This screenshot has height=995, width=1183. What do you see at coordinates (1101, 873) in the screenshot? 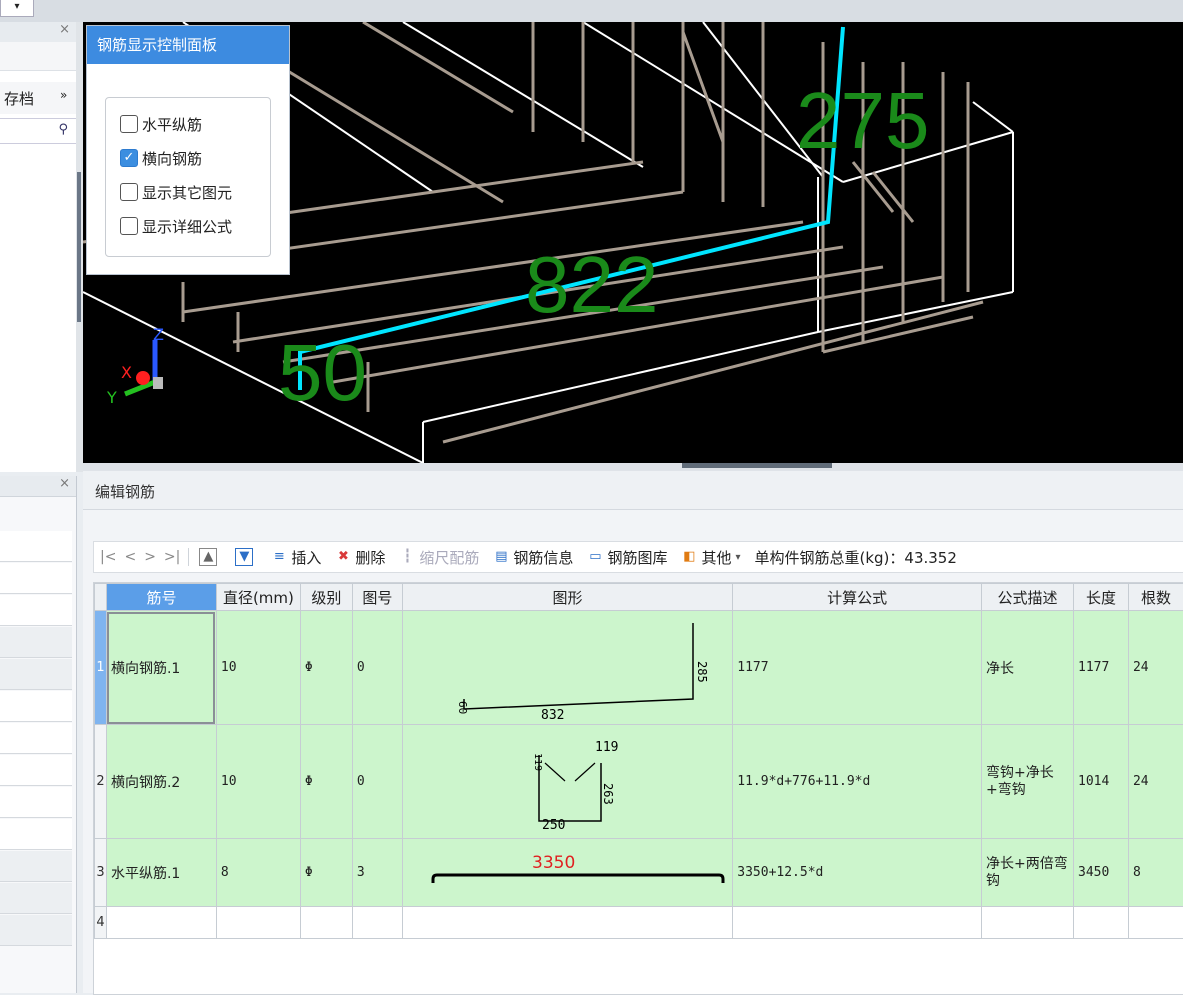
I see `cell-length: 3450` at bounding box center [1101, 873].